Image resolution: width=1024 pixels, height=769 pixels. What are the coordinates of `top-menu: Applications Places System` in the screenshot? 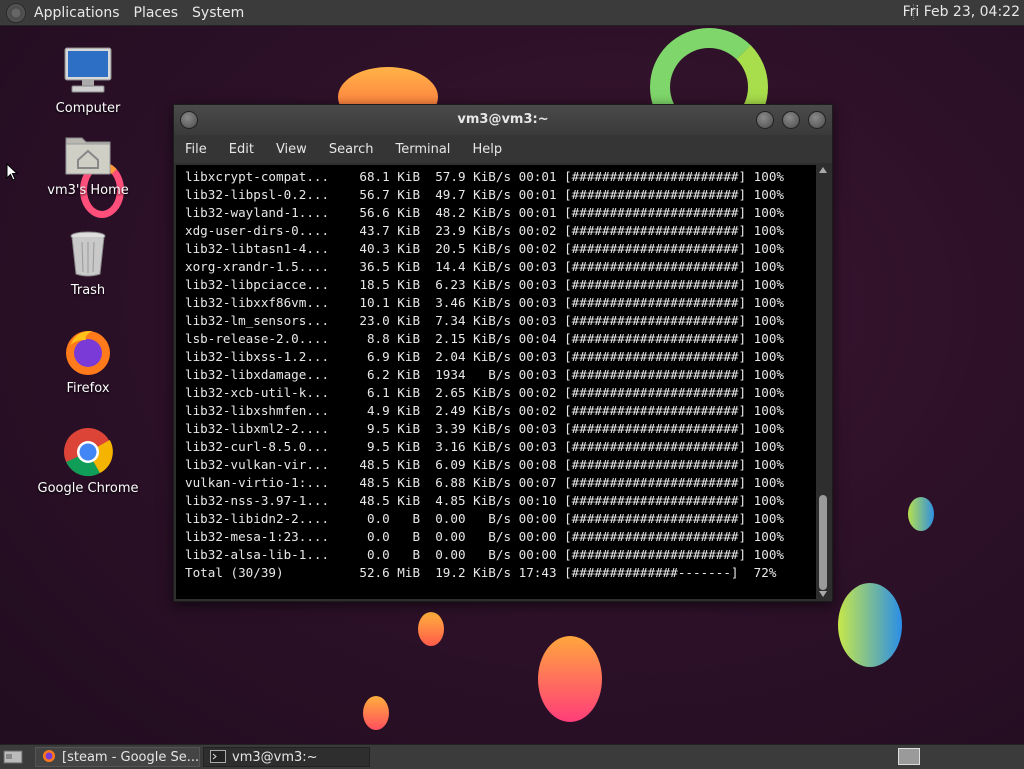 It's located at (126, 12).